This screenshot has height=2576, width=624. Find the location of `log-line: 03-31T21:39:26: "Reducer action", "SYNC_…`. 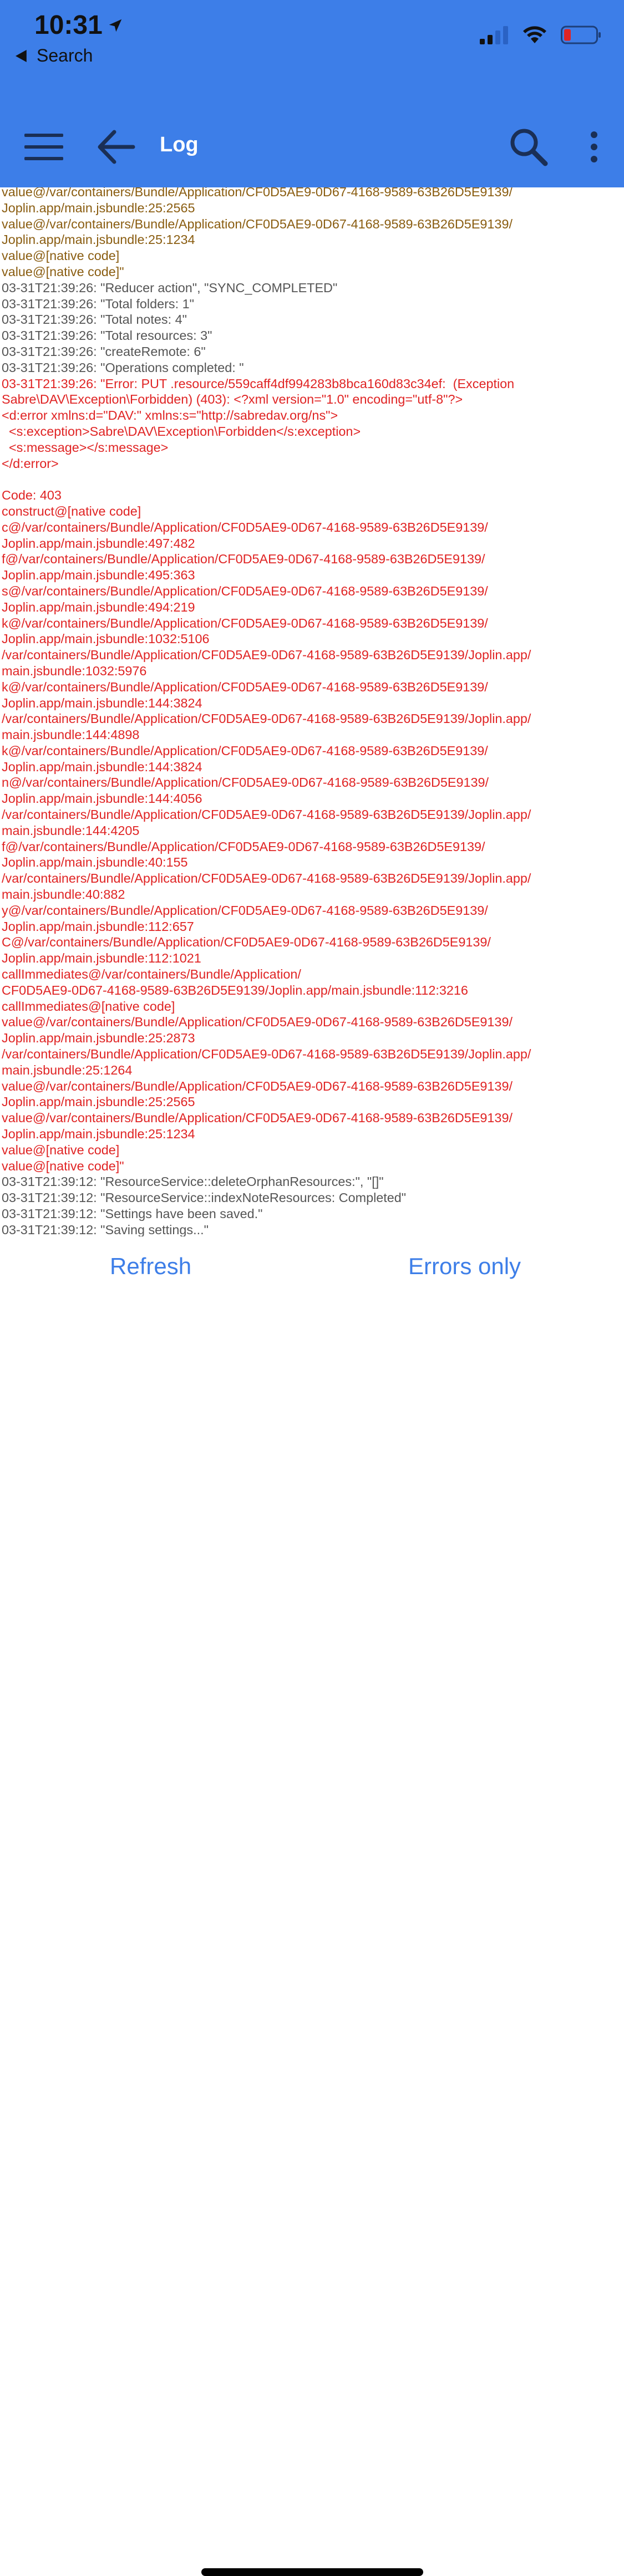

log-line: 03-31T21:39:26: "Reducer action", "SYNC_… is located at coordinates (170, 288).